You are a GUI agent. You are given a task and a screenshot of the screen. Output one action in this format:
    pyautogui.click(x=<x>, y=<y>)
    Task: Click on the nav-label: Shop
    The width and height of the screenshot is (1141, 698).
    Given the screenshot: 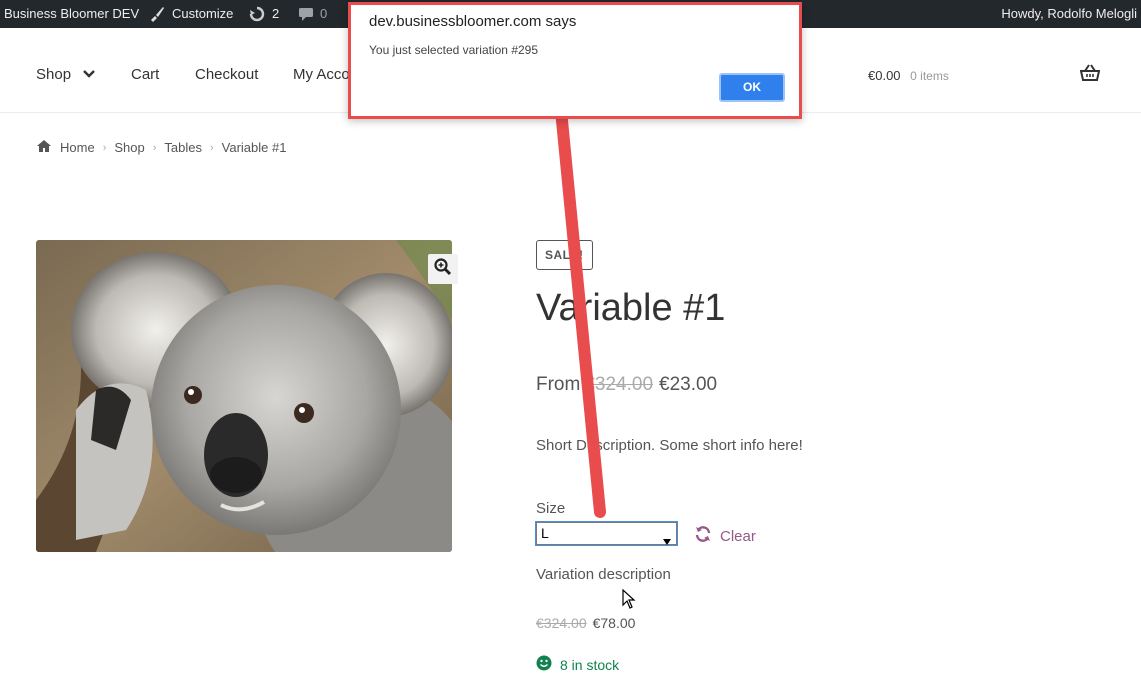 What is the action you would take?
    pyautogui.click(x=54, y=74)
    